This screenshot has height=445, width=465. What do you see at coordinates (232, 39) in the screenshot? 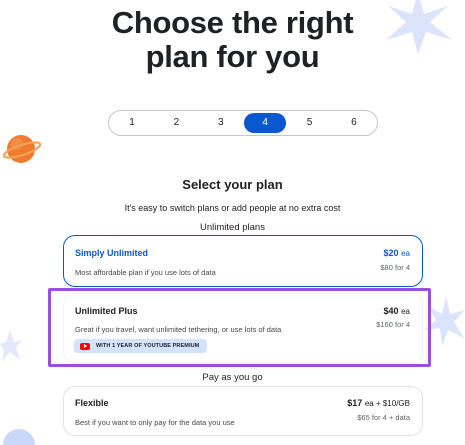
I see `page-title: Choose the right plan for you` at bounding box center [232, 39].